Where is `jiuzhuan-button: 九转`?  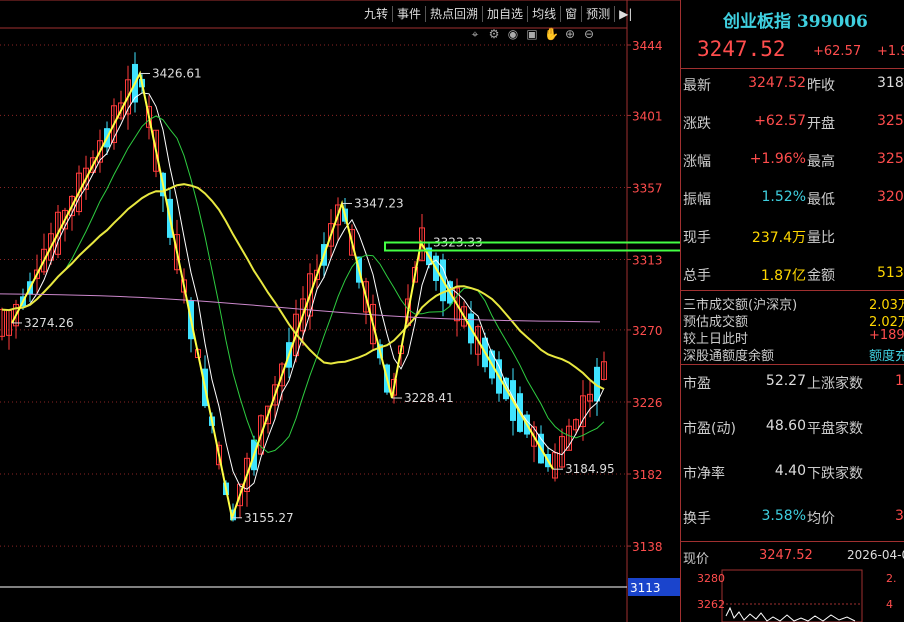 jiuzhuan-button: 九转 is located at coordinates (376, 14).